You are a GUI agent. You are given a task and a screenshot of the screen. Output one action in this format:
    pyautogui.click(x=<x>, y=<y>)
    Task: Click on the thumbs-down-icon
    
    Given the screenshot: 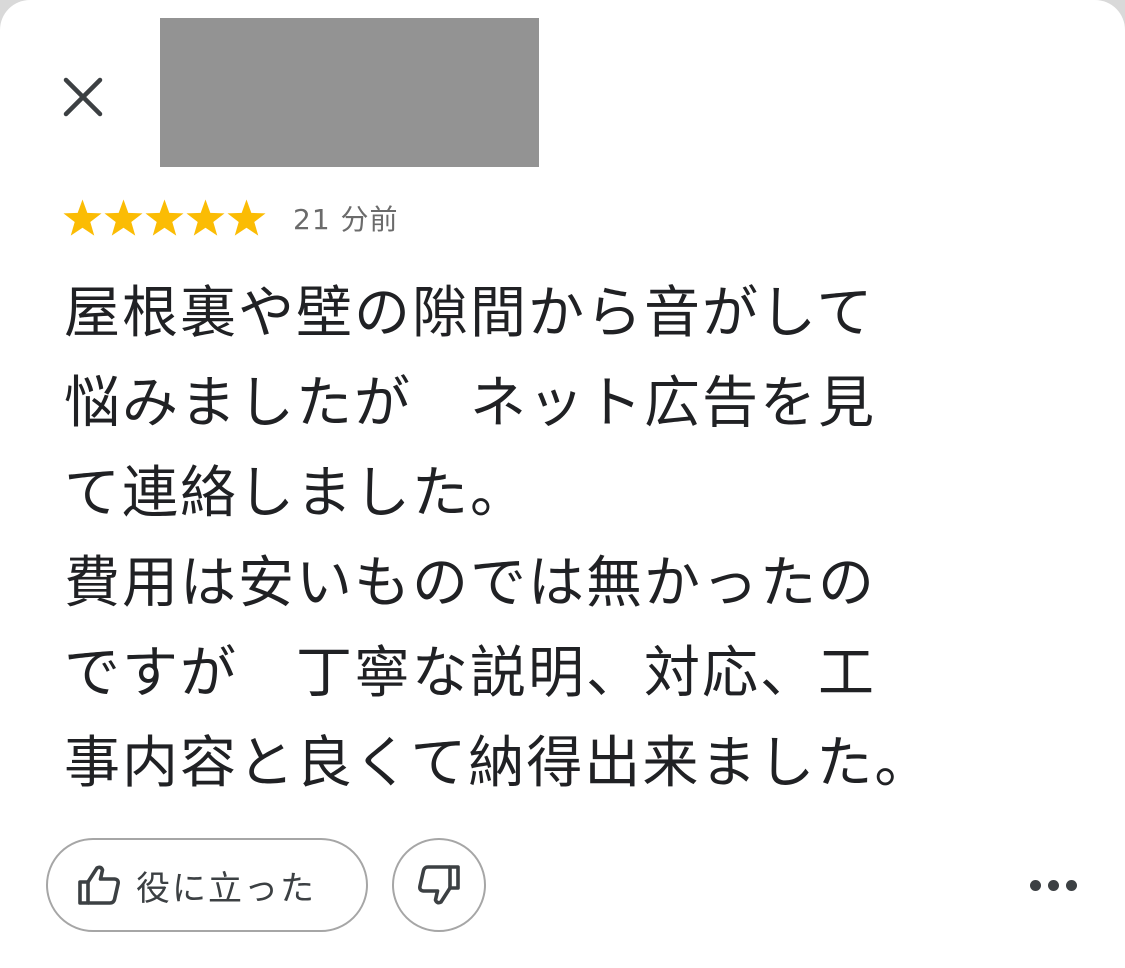 What is the action you would take?
    pyautogui.click(x=439, y=885)
    